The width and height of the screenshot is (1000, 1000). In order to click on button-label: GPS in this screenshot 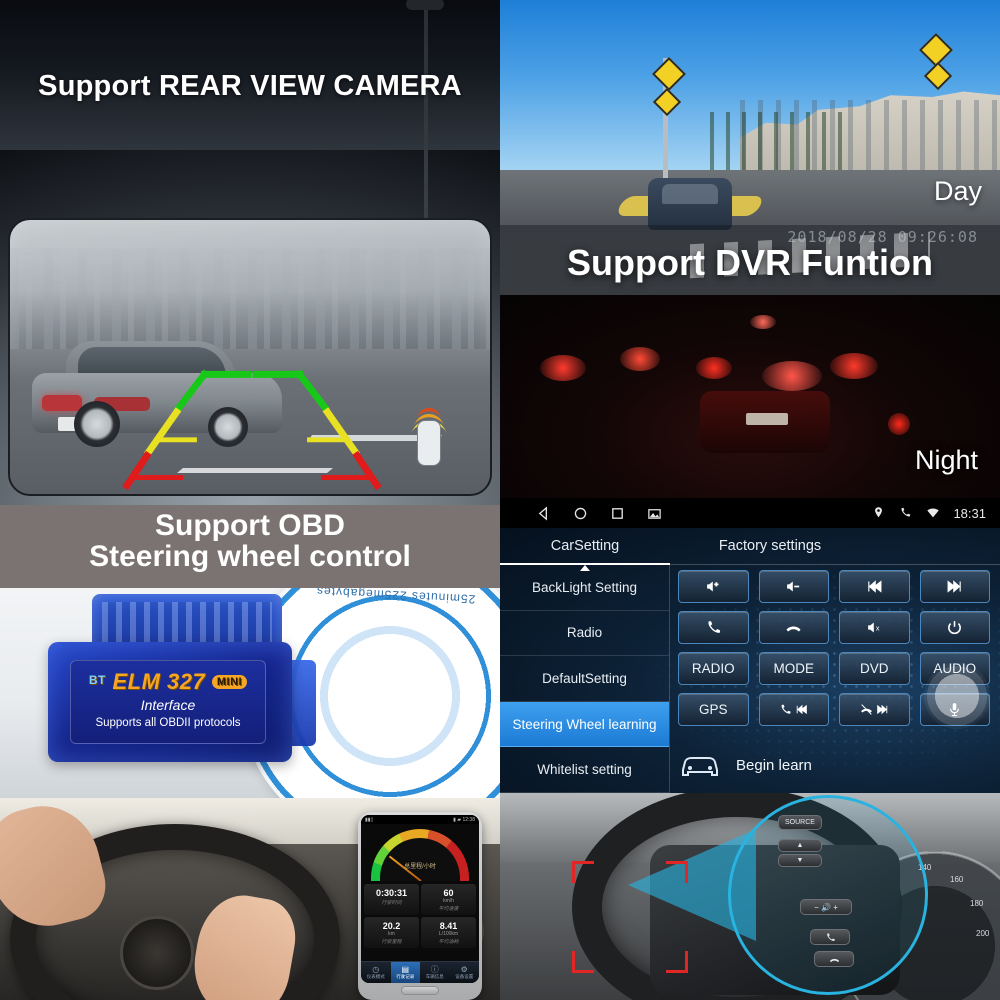, I will do `click(713, 709)`.